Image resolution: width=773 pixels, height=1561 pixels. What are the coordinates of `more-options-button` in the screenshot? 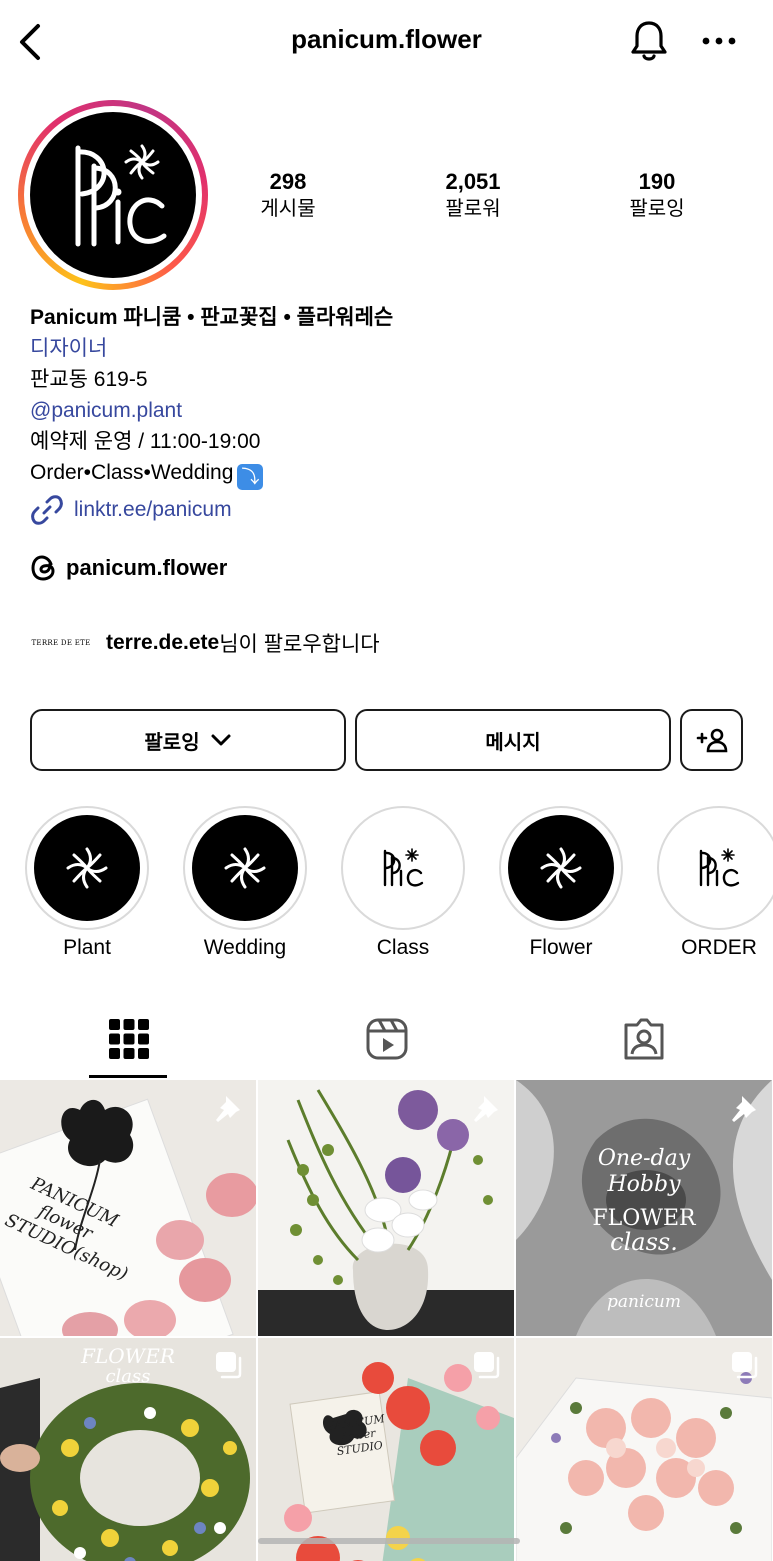 It's located at (719, 41).